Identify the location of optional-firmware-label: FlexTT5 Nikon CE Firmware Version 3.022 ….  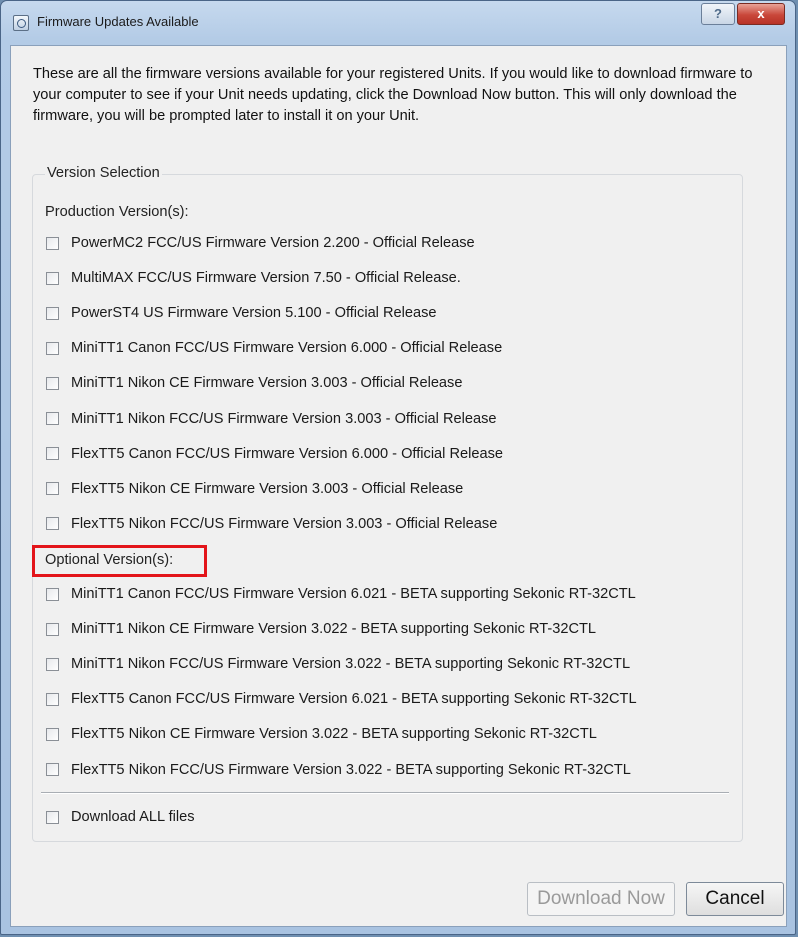
(334, 734).